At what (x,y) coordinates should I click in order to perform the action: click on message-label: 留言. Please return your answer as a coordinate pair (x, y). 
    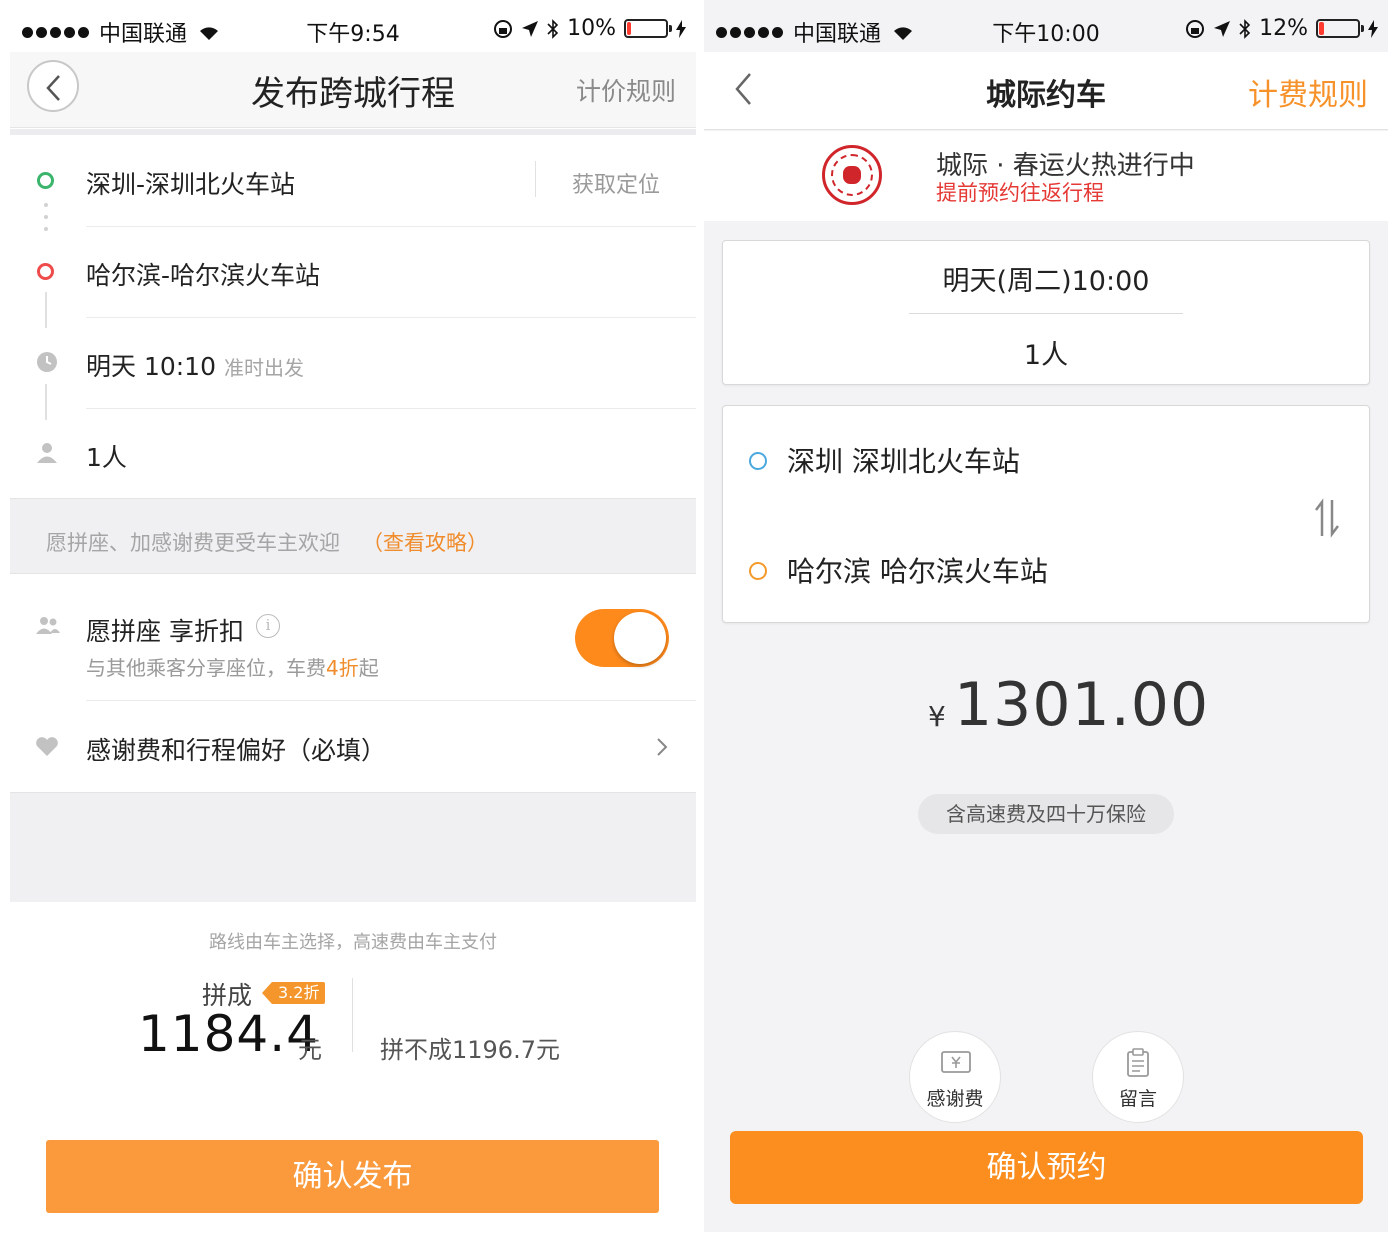
    Looking at the image, I should click on (1137, 1099).